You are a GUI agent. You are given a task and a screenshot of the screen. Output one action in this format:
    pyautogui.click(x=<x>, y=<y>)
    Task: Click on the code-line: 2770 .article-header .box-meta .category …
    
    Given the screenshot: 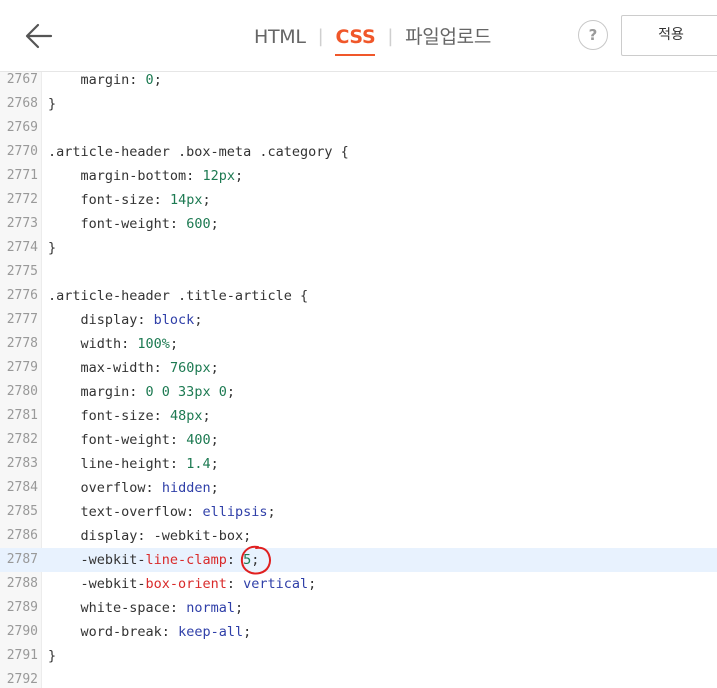 What is the action you would take?
    pyautogui.click(x=358, y=152)
    